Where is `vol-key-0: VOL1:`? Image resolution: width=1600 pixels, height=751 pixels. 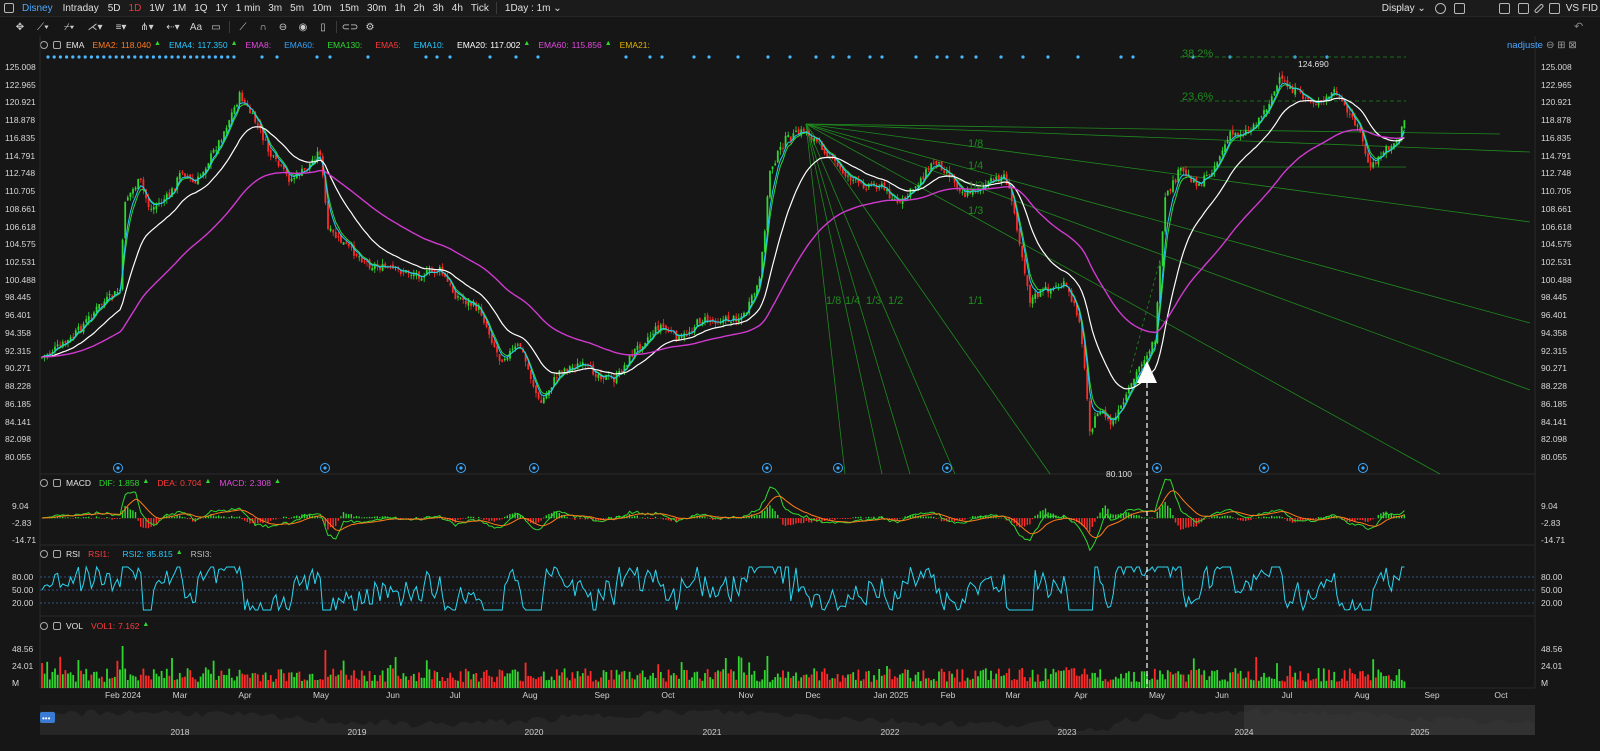
vol-key-0: VOL1: is located at coordinates (103, 626).